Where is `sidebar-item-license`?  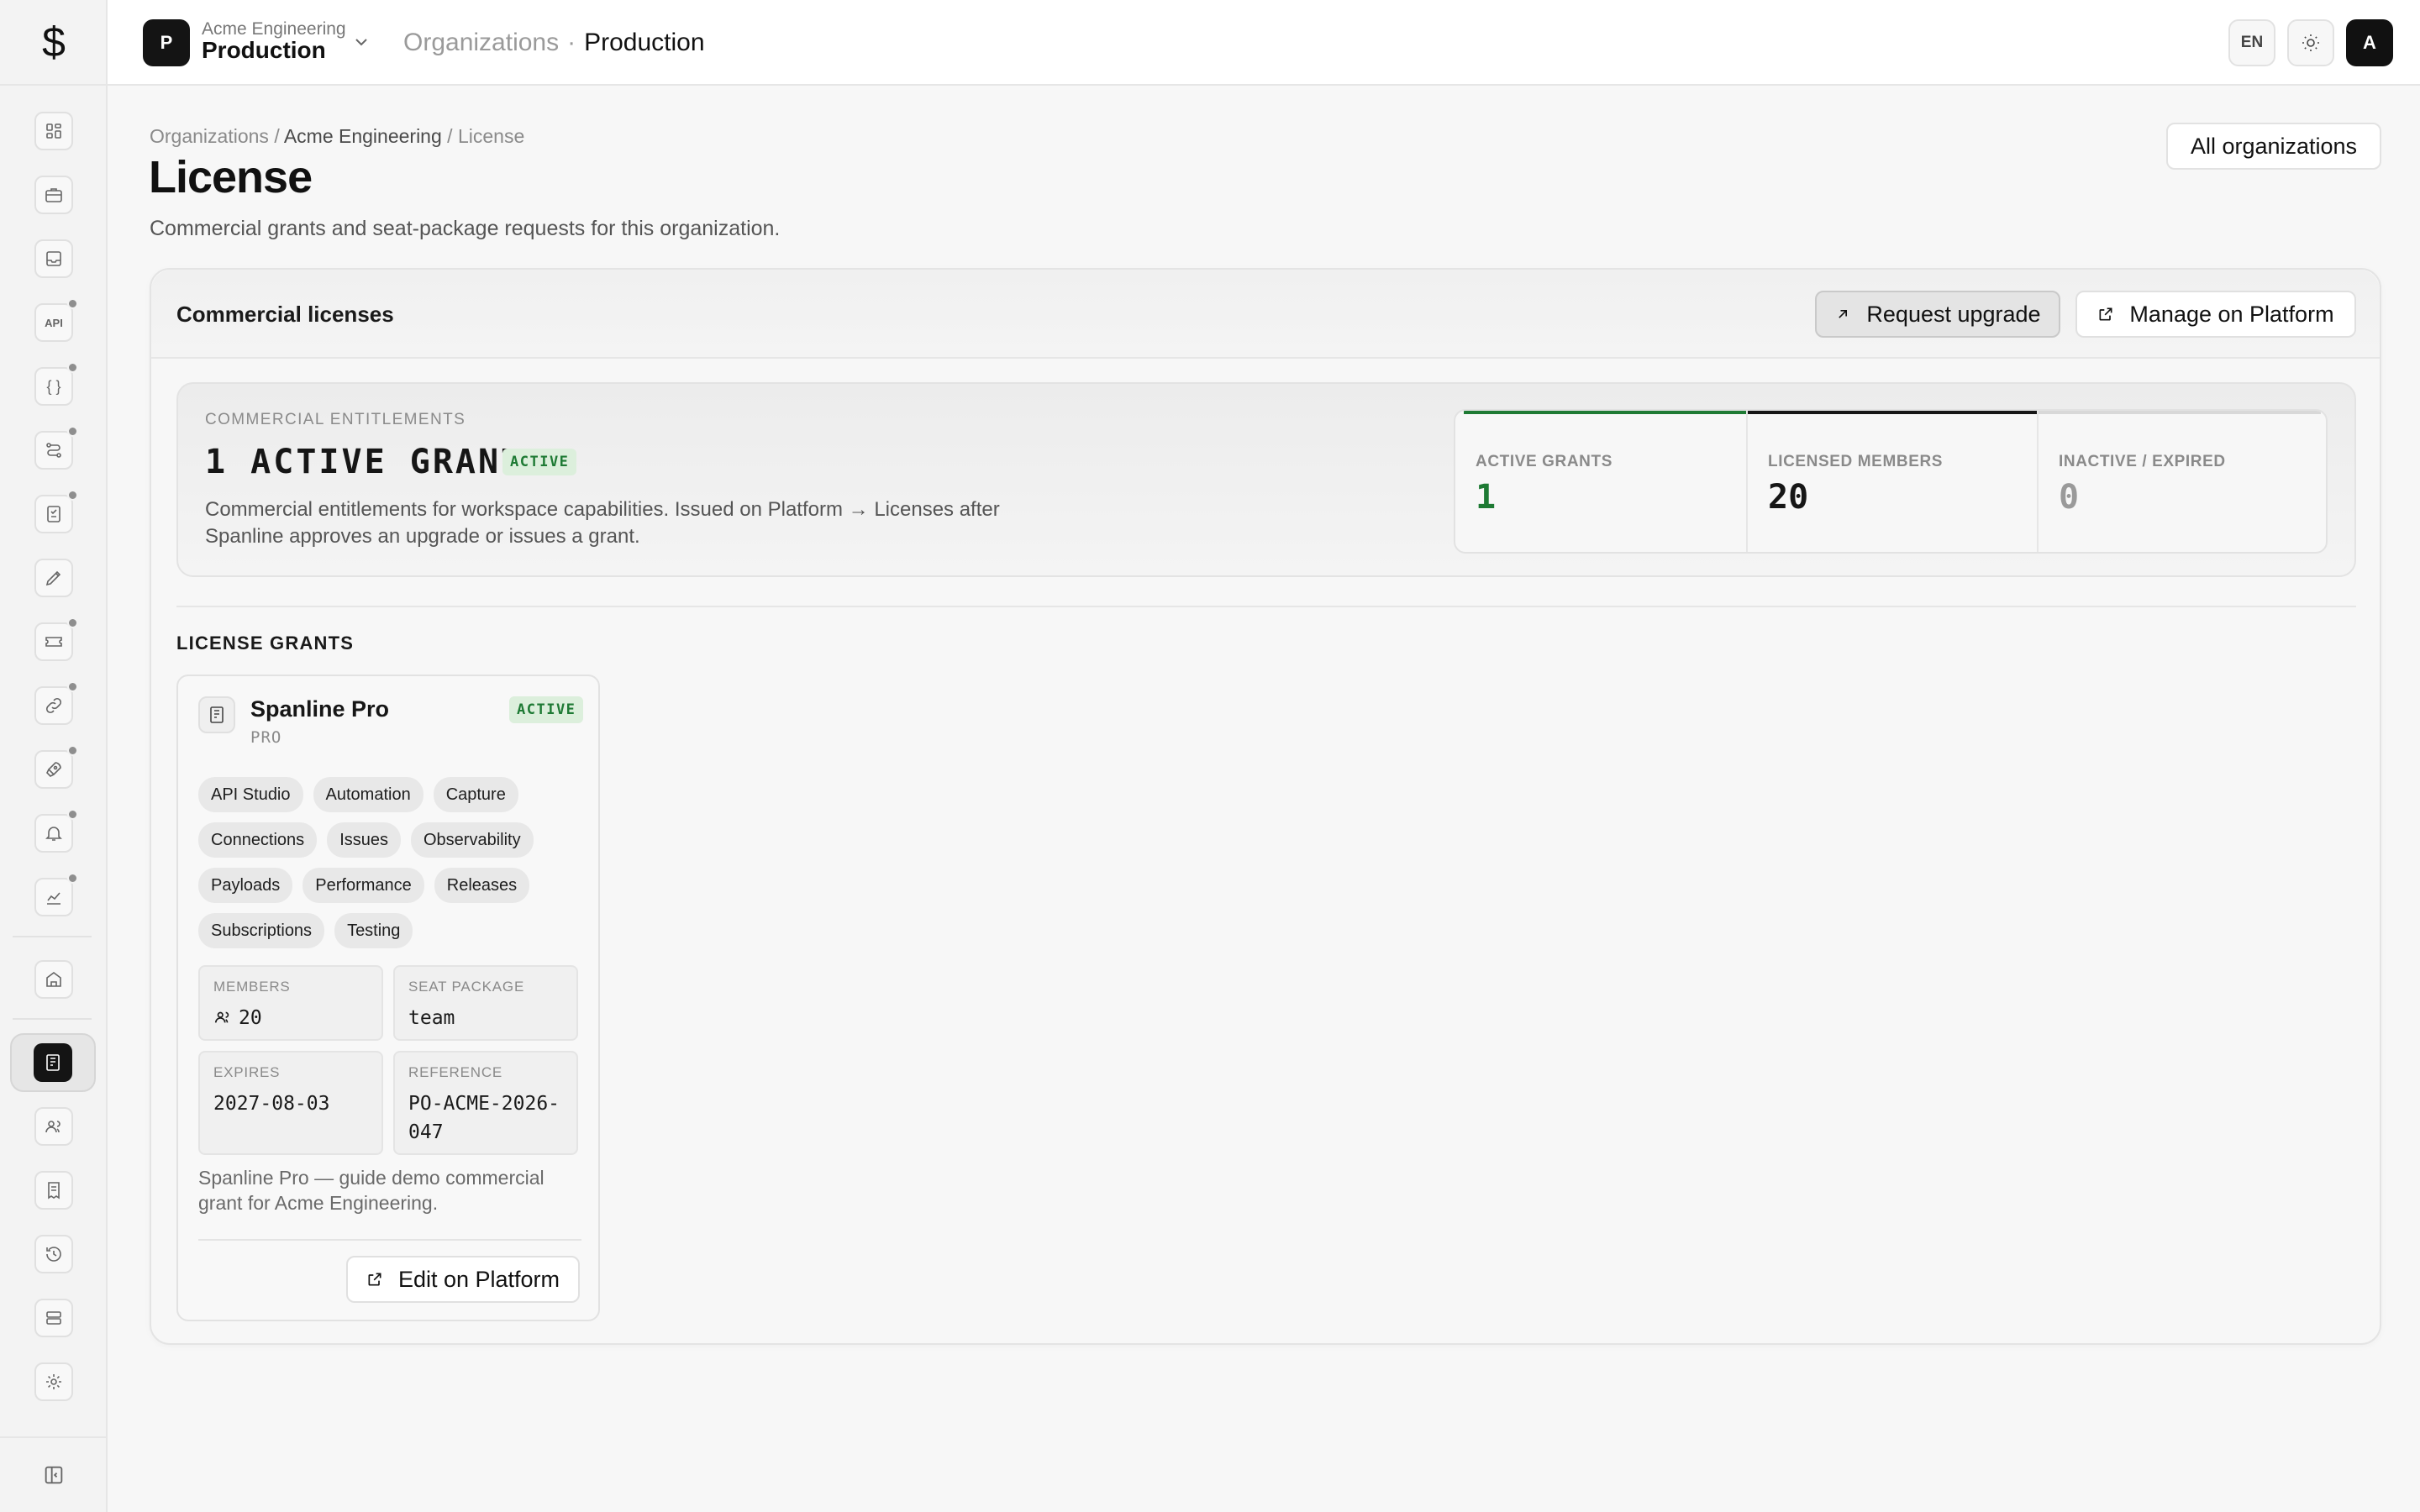
sidebar-item-license is located at coordinates (53, 1062).